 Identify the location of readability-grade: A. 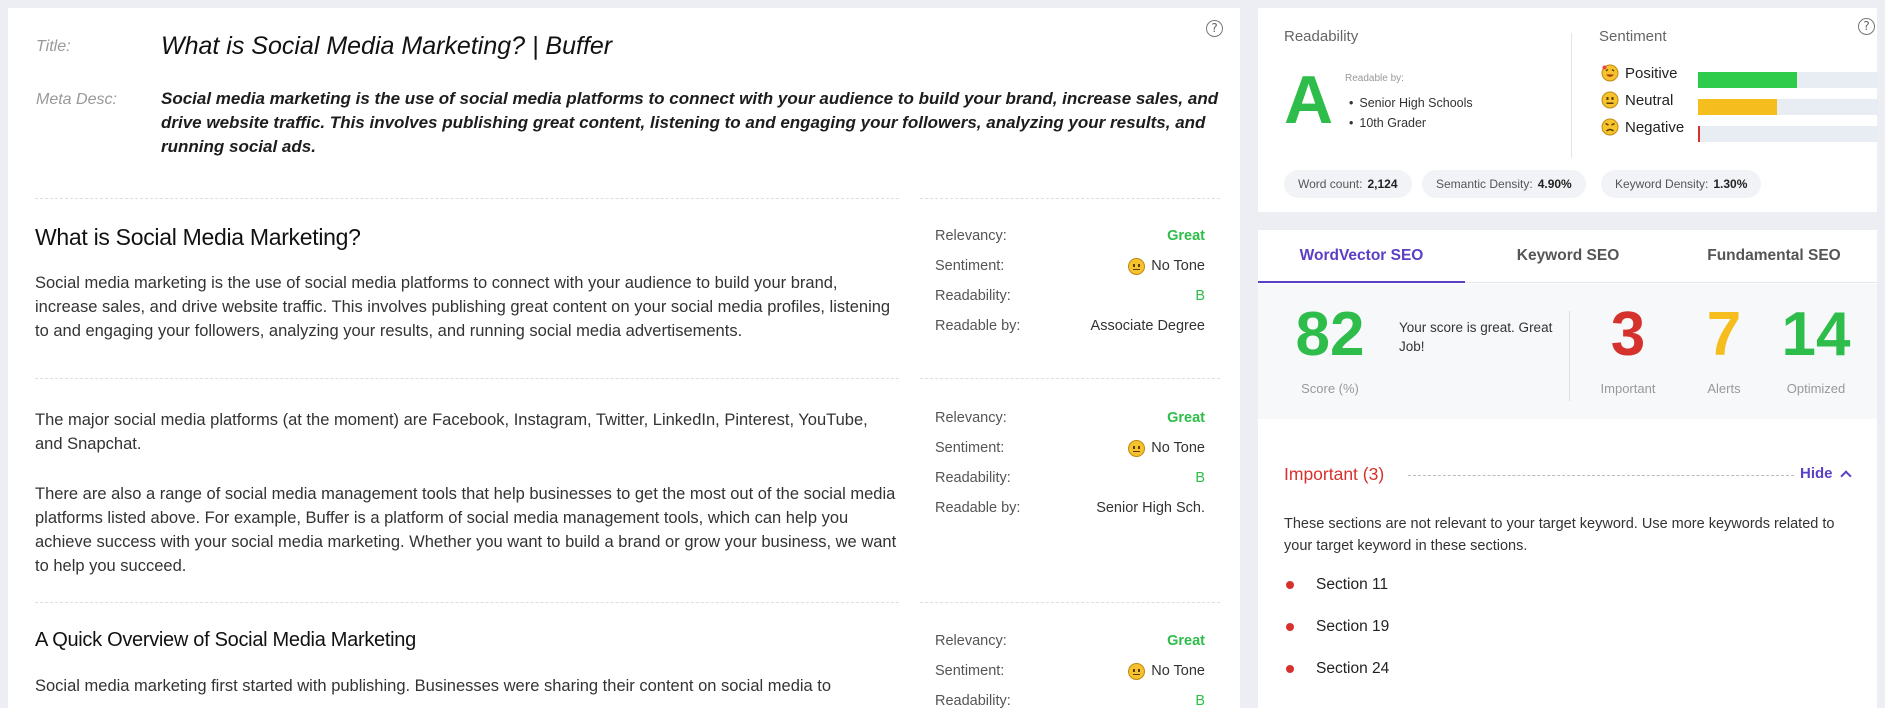
(1309, 100).